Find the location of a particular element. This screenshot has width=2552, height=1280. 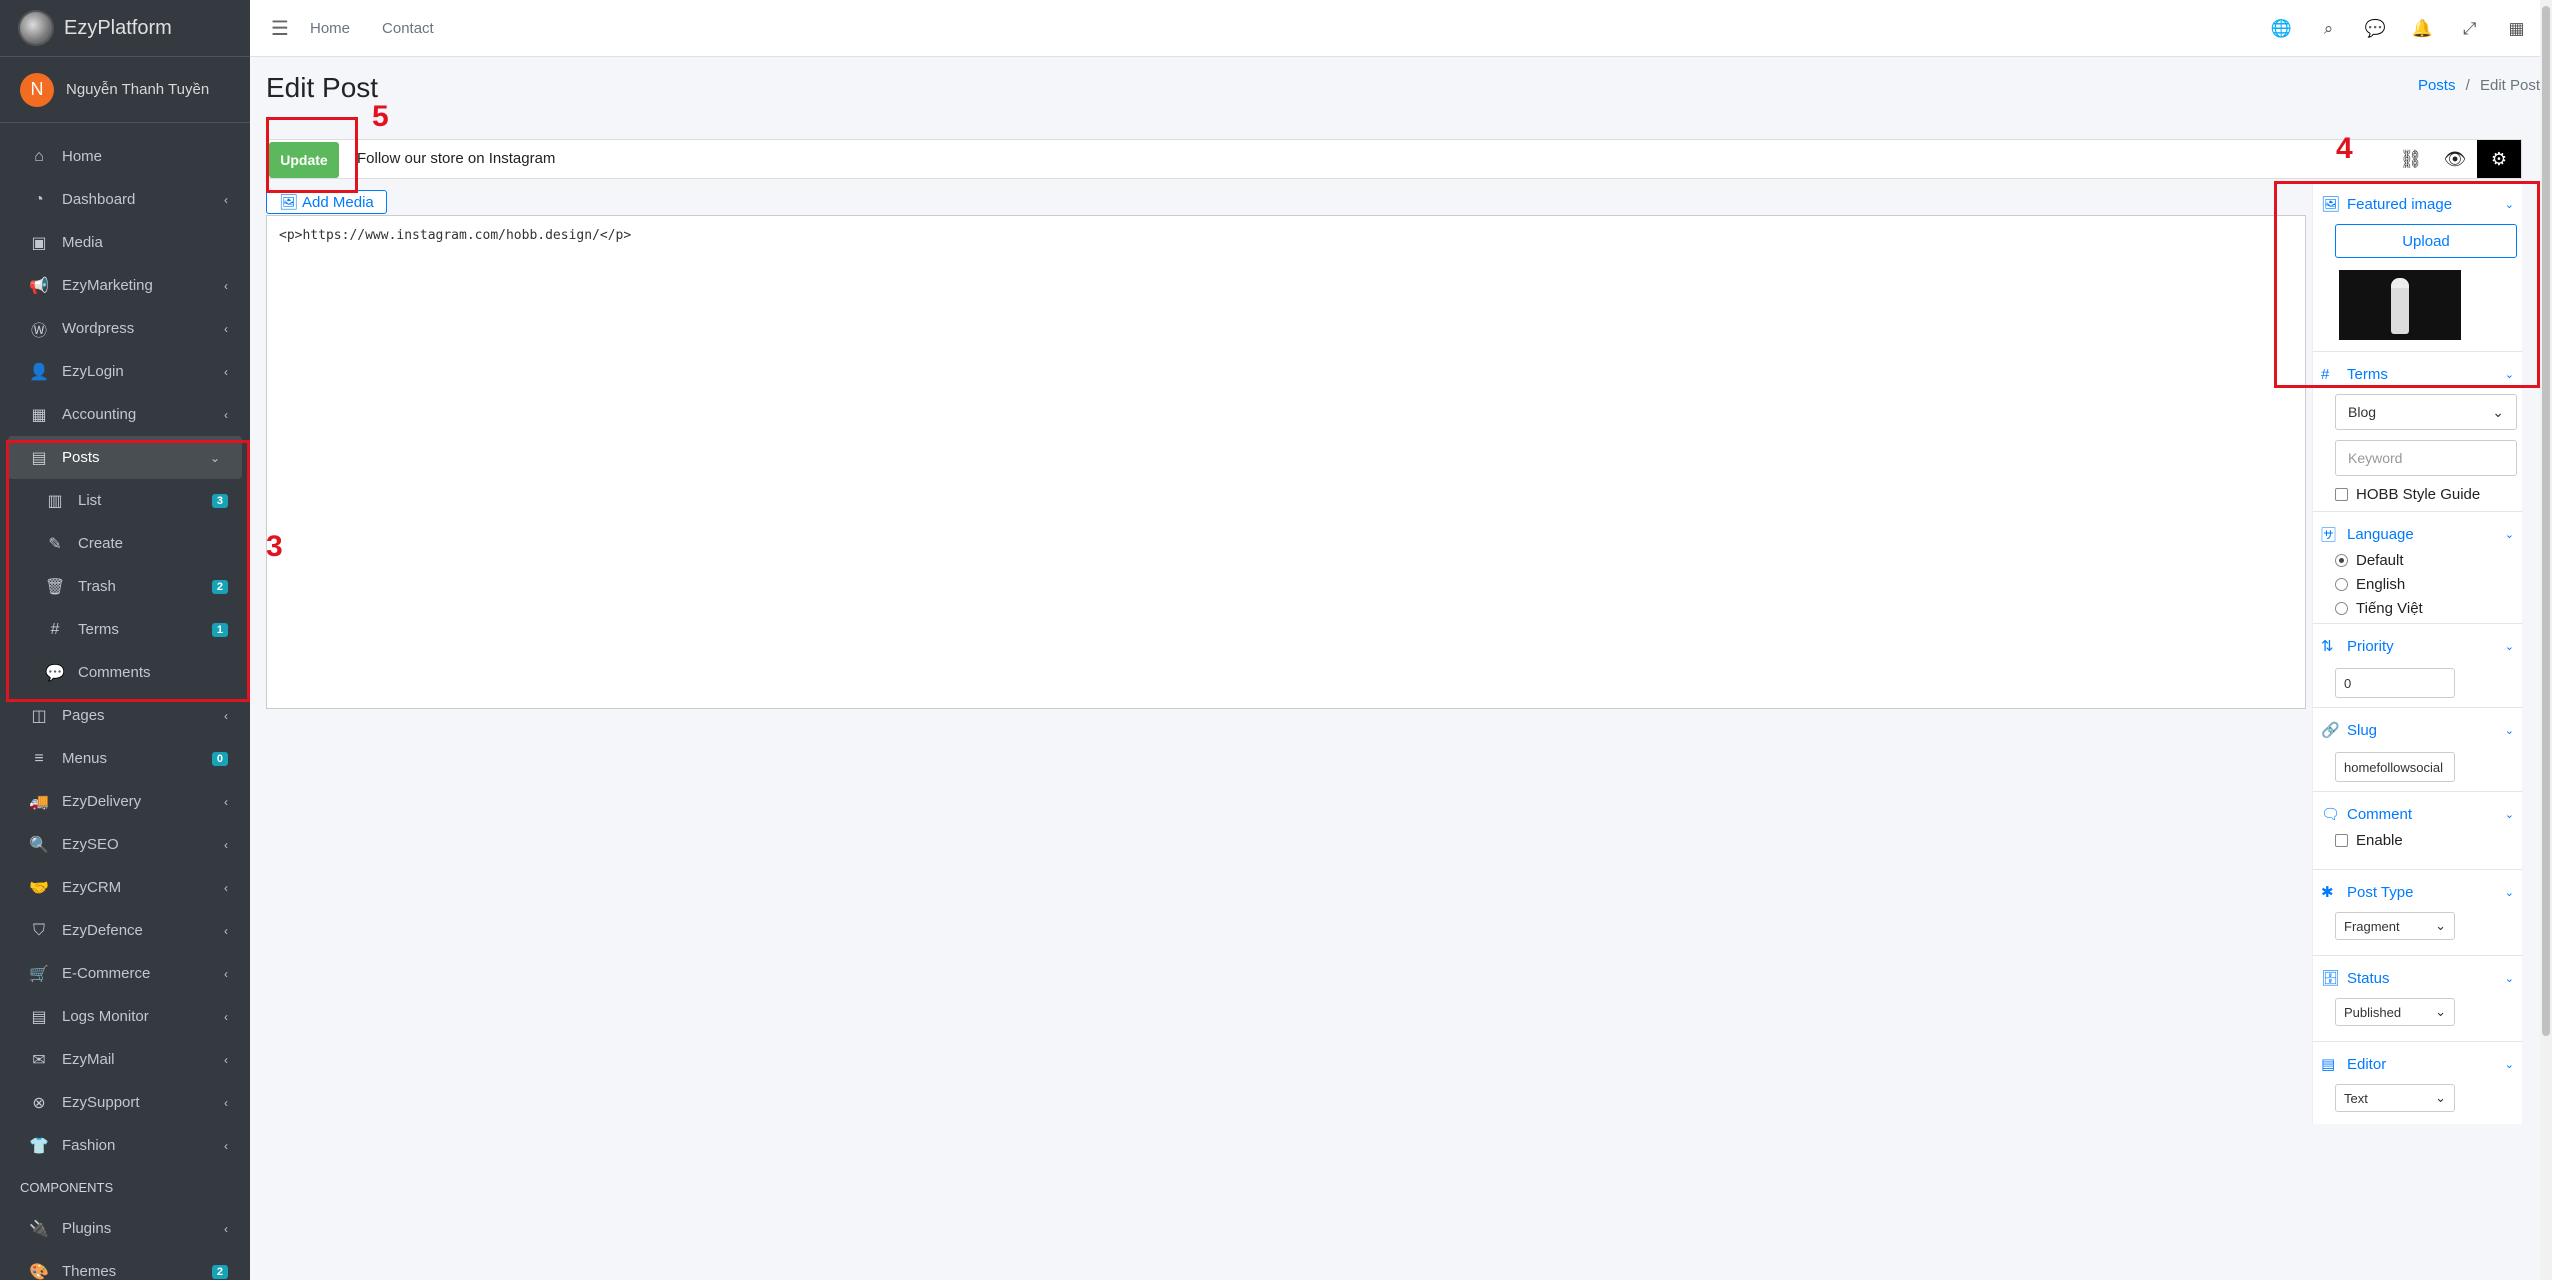

nav-link-contact: Contact is located at coordinates (408, 28).